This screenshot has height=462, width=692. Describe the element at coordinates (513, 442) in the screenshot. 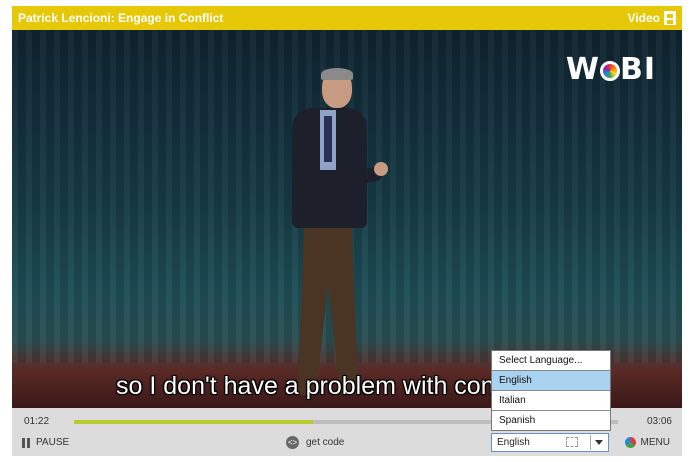

I see `language-value: English` at that location.